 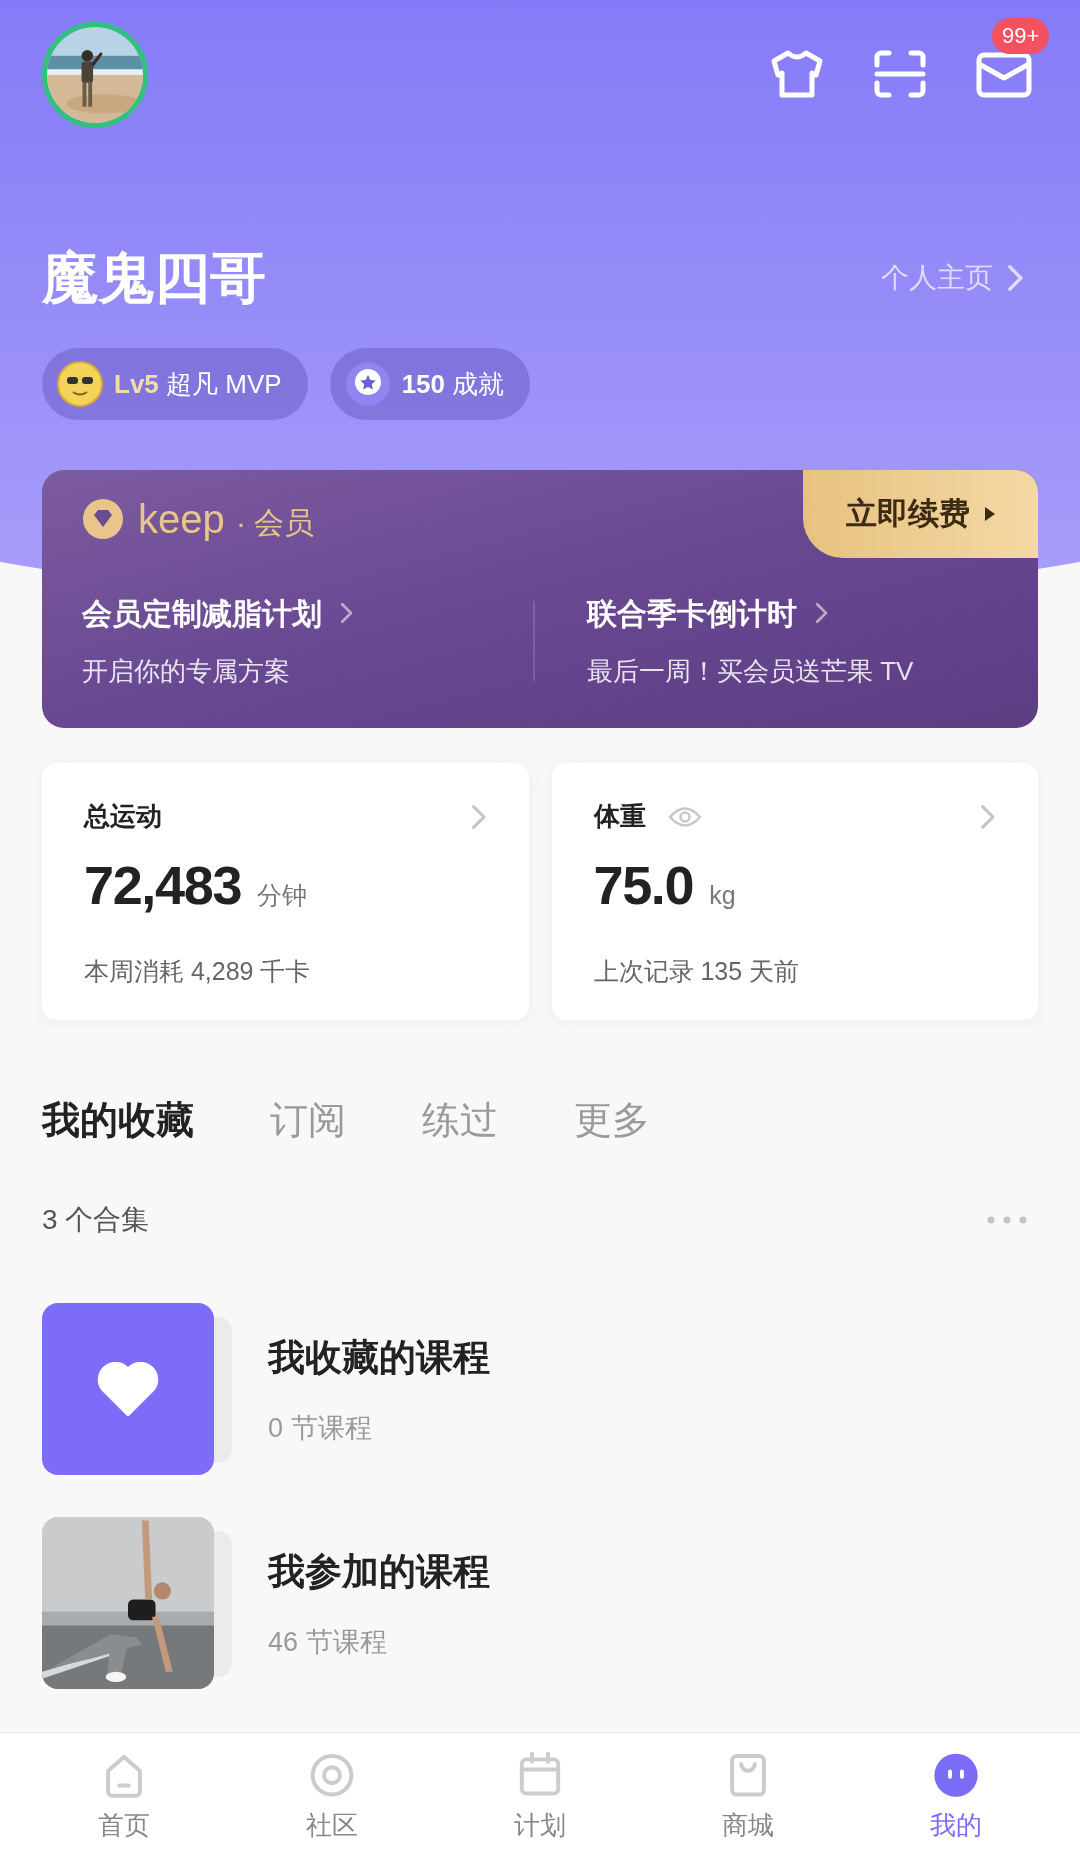 I want to click on medal-icon, so click(x=367, y=384).